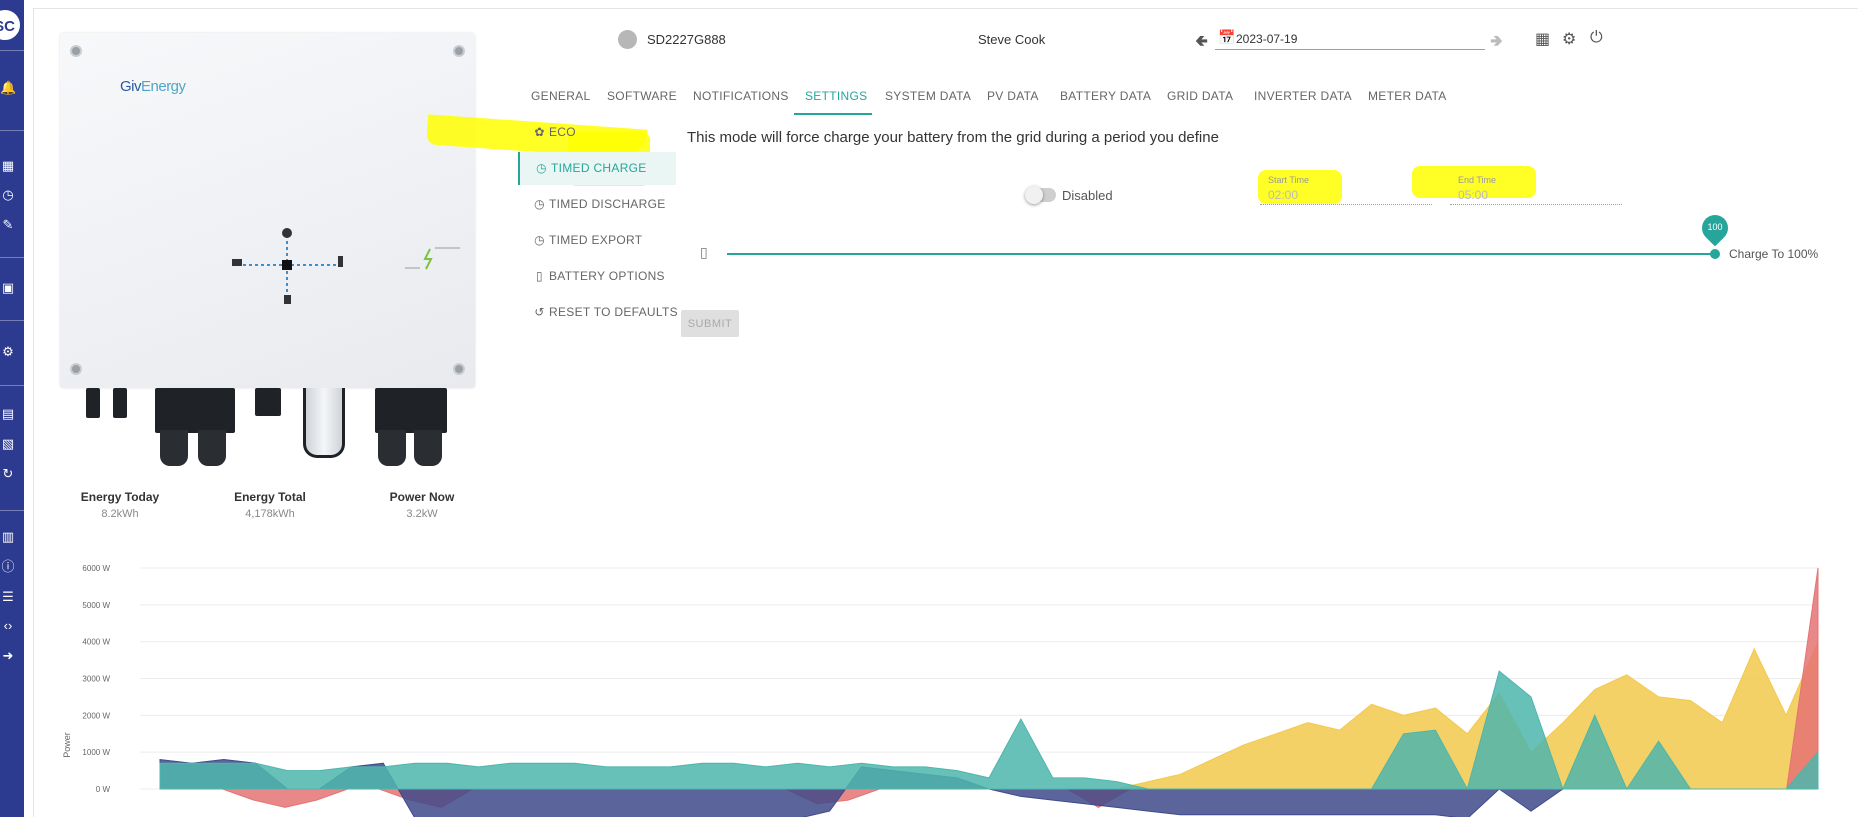  What do you see at coordinates (1496, 43) in the screenshot?
I see `arrow-right-icon: 🢂` at bounding box center [1496, 43].